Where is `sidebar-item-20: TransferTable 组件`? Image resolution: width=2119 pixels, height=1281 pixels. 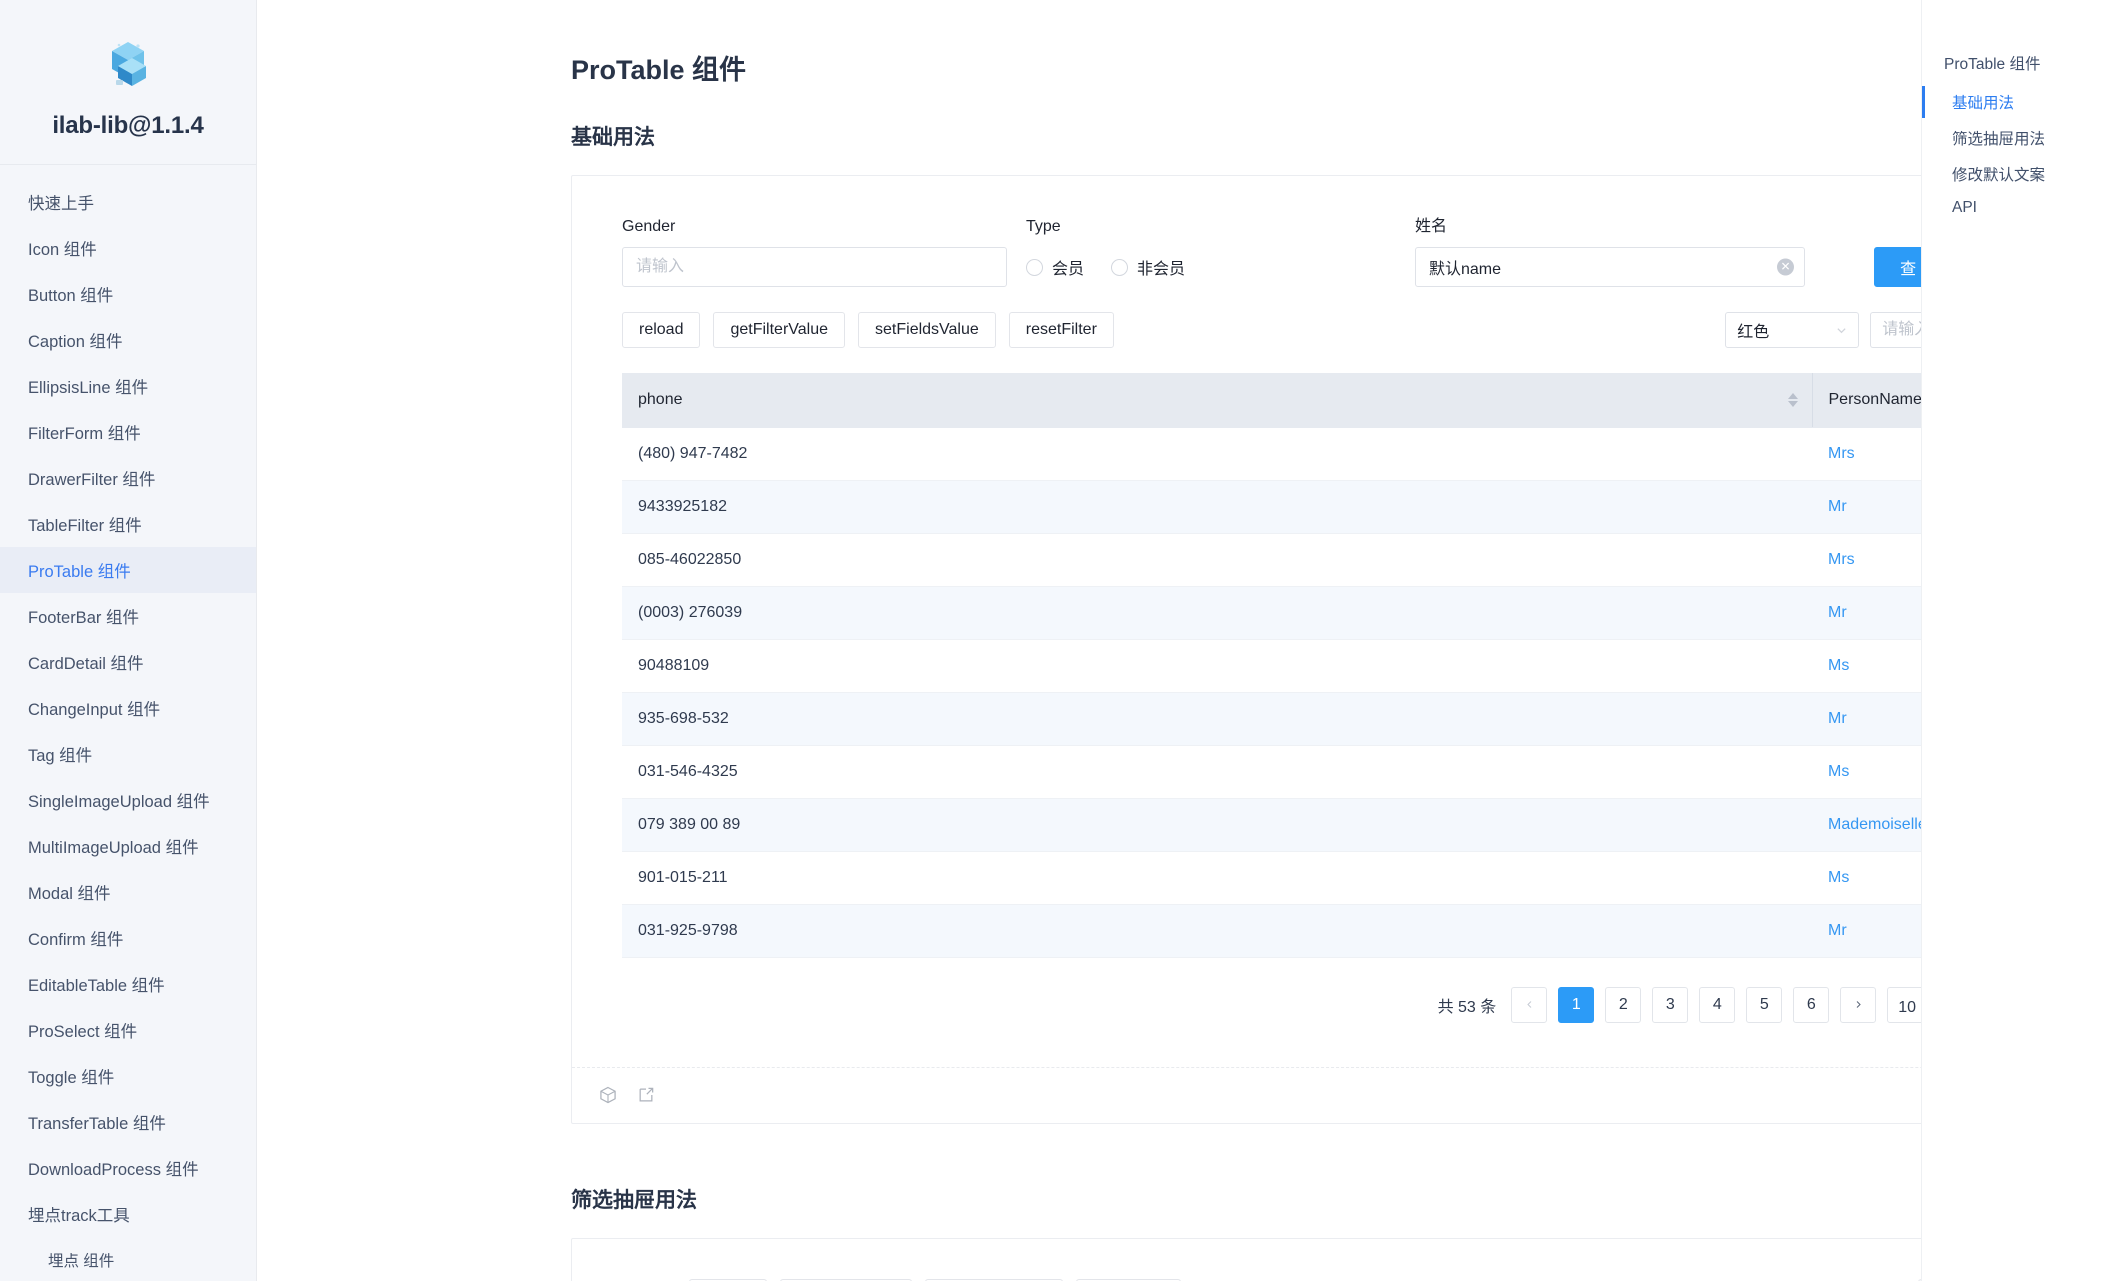 sidebar-item-20: TransferTable 组件 is located at coordinates (128, 1122).